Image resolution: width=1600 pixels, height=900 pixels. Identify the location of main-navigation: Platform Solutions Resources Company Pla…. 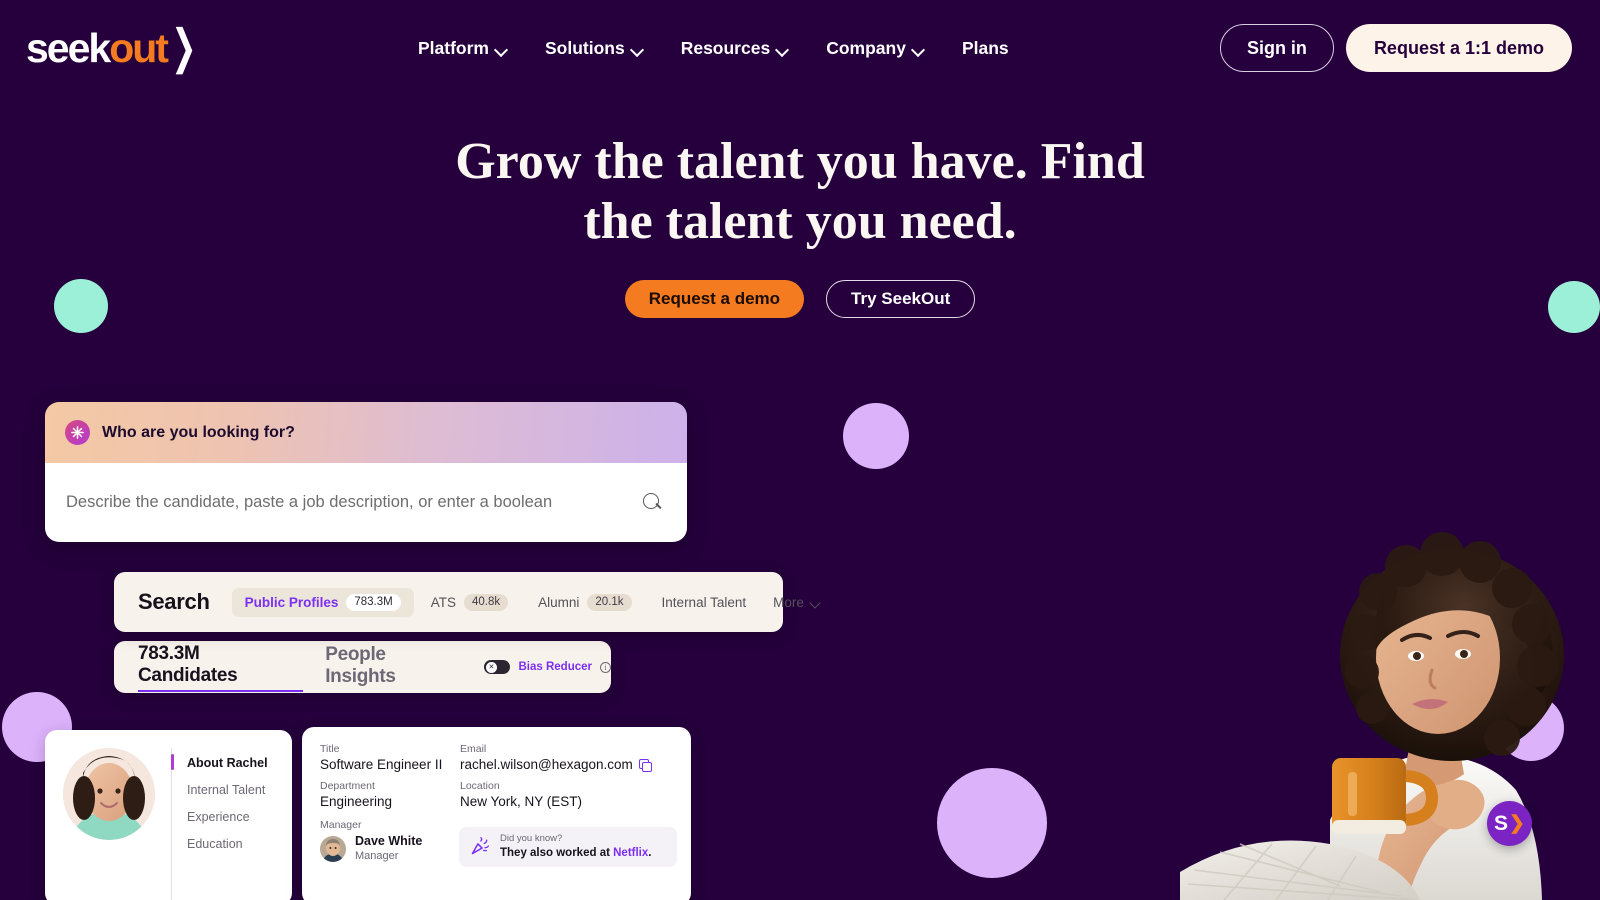
(713, 48).